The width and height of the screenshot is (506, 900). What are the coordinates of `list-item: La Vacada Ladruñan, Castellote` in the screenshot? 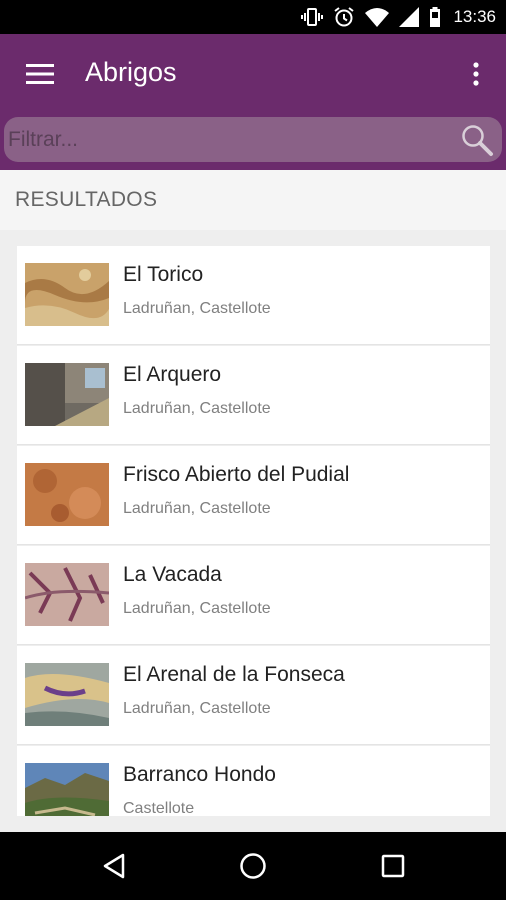 It's located at (253, 595).